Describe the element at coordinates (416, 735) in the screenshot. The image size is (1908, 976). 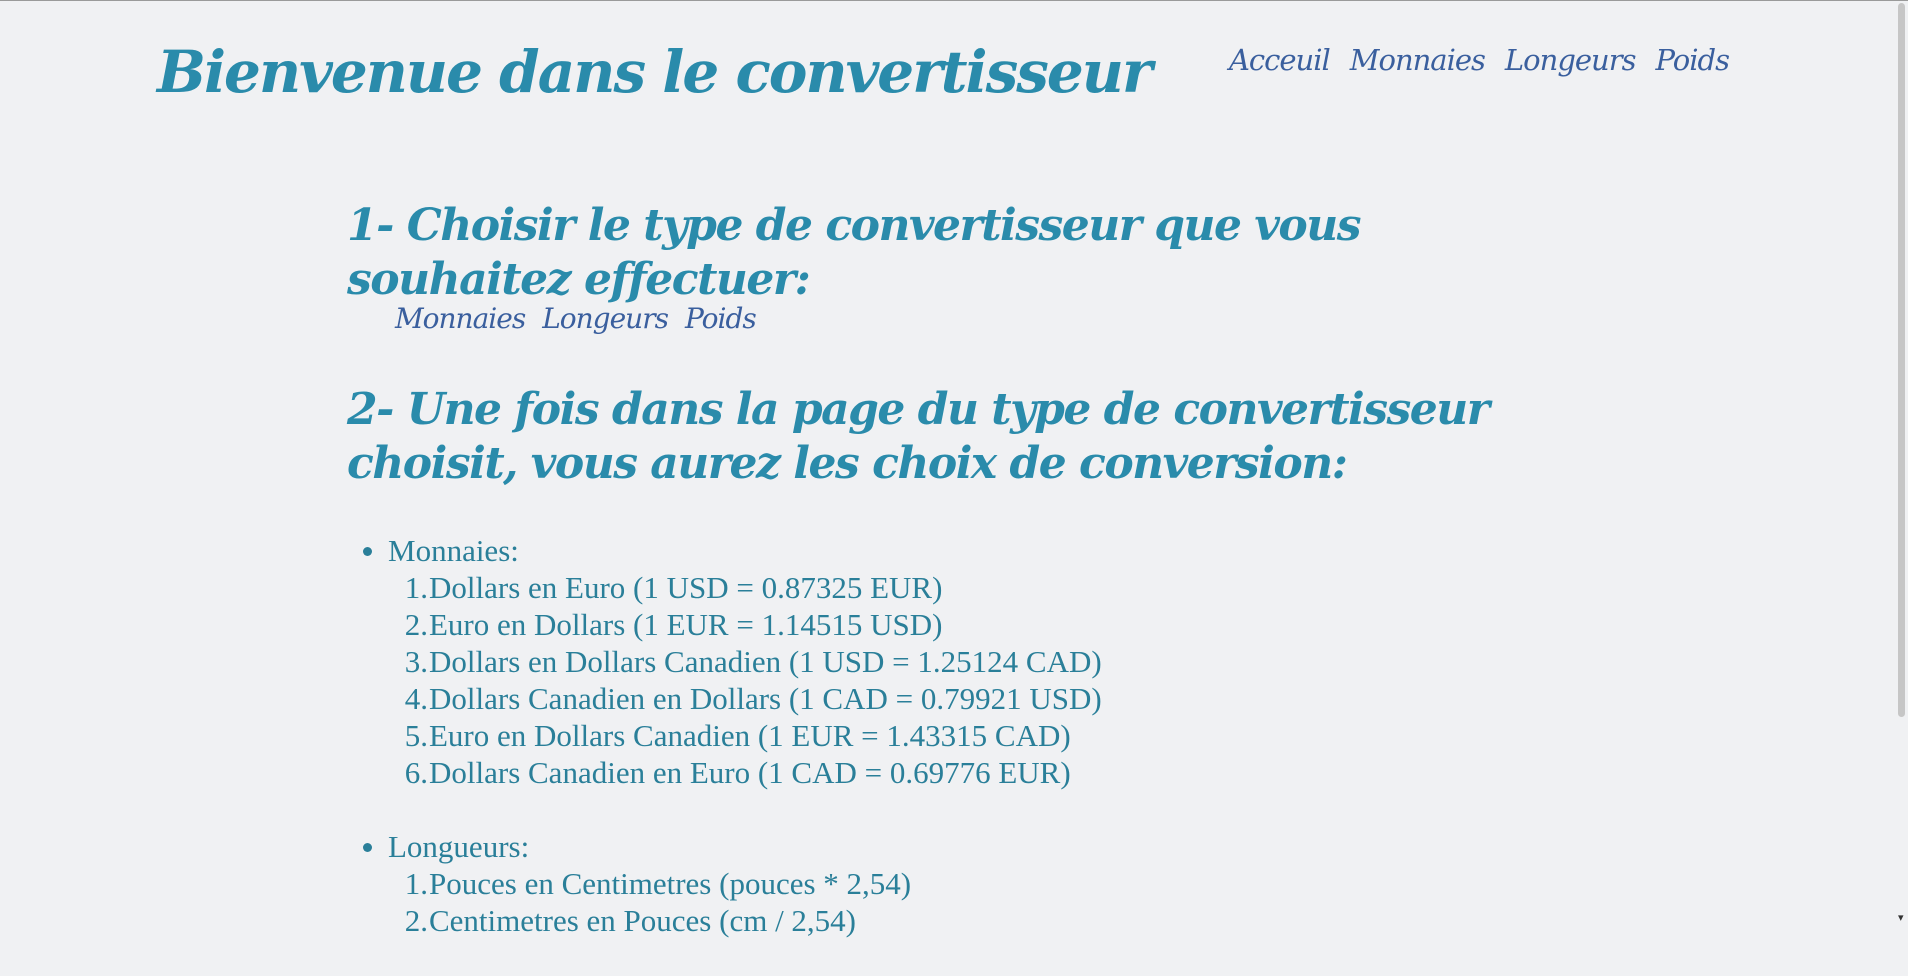
I see `item-number: 5.` at that location.